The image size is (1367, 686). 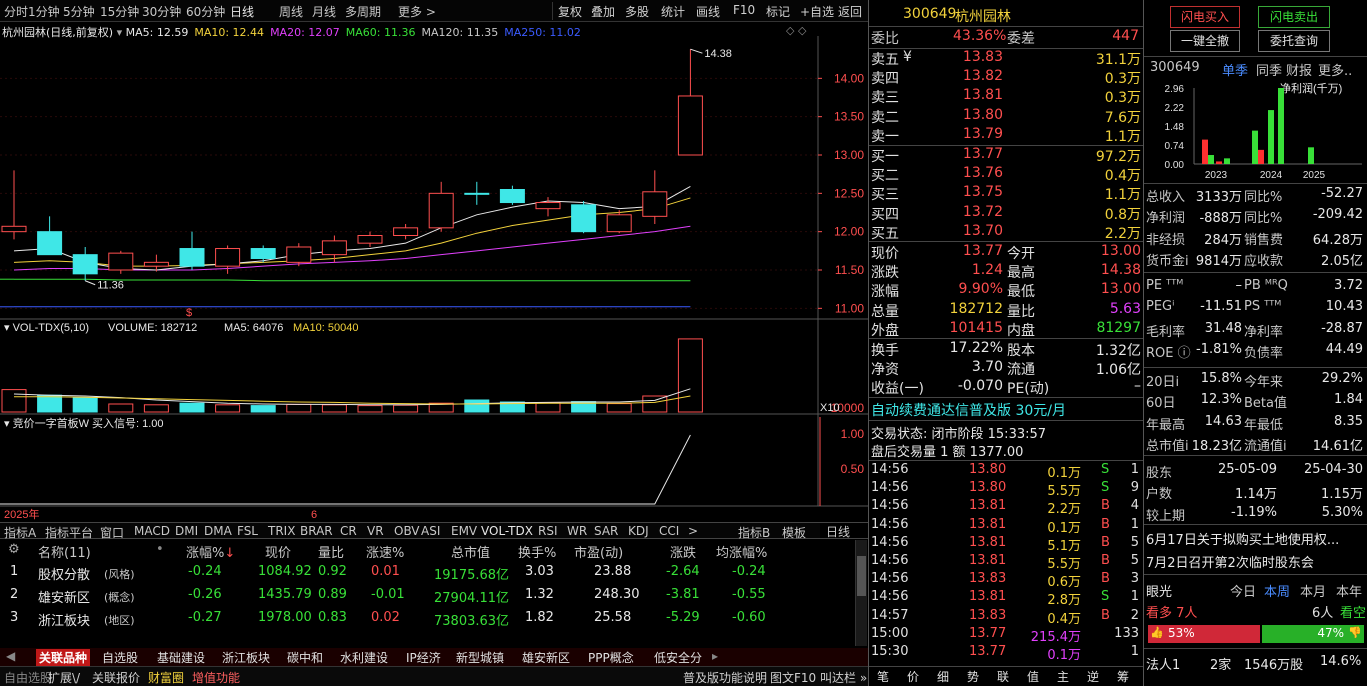 I want to click on table-scrollbar, so click(x=861, y=593).